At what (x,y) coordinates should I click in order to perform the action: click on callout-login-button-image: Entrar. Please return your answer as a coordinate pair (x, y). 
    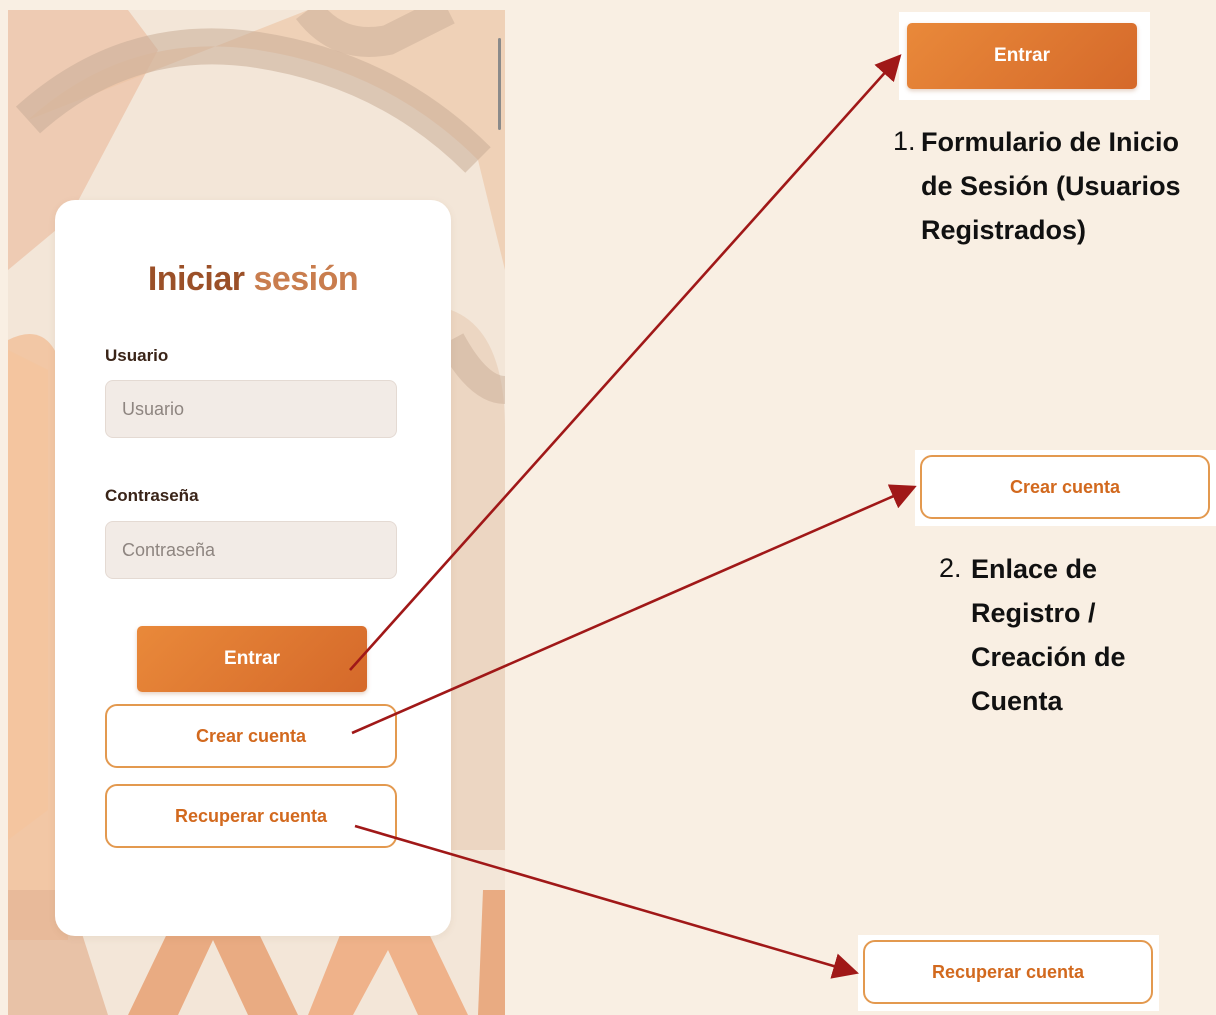
    Looking at the image, I should click on (1022, 56).